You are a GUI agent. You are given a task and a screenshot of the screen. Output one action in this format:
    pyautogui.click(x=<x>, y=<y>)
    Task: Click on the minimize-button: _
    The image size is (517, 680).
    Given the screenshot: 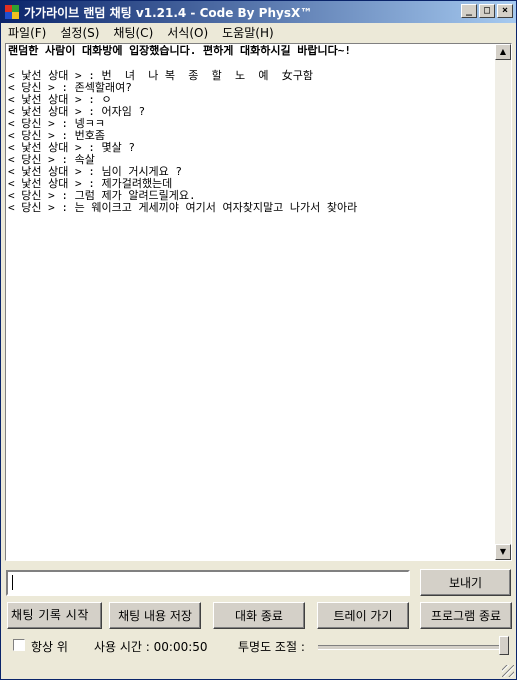 What is the action you would take?
    pyautogui.click(x=469, y=11)
    